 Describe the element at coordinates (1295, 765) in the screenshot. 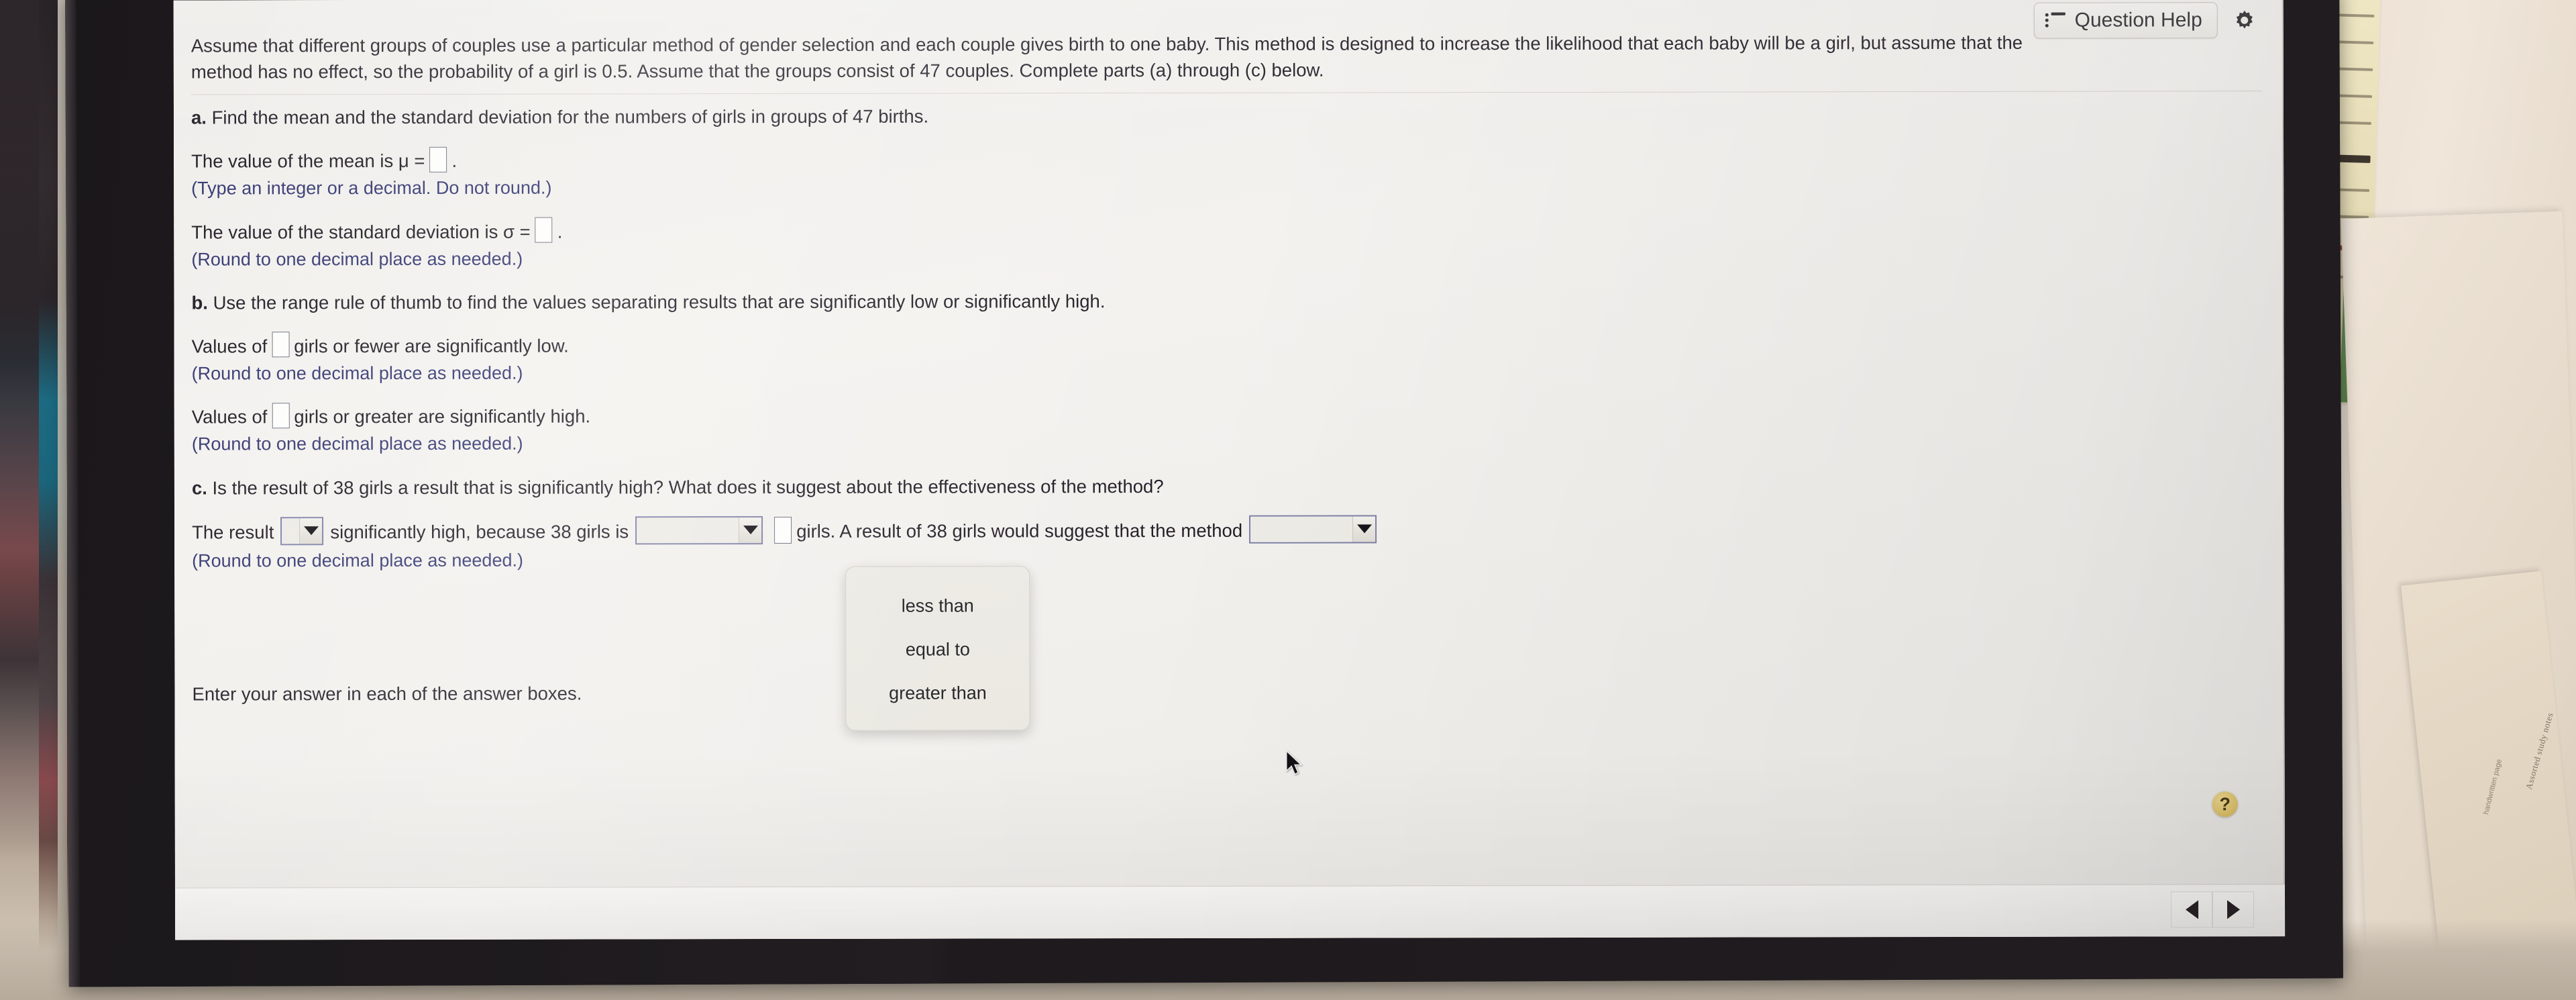

I see `mouse-cursor` at that location.